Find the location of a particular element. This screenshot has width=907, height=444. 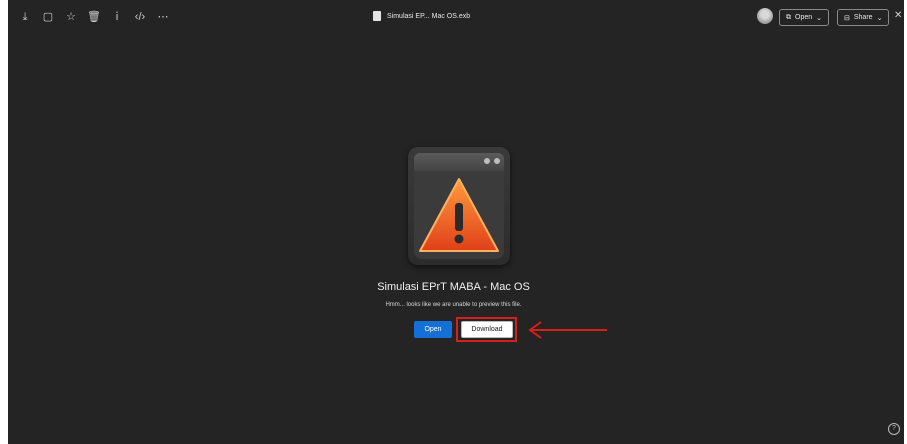

warning-icon is located at coordinates (459, 215).